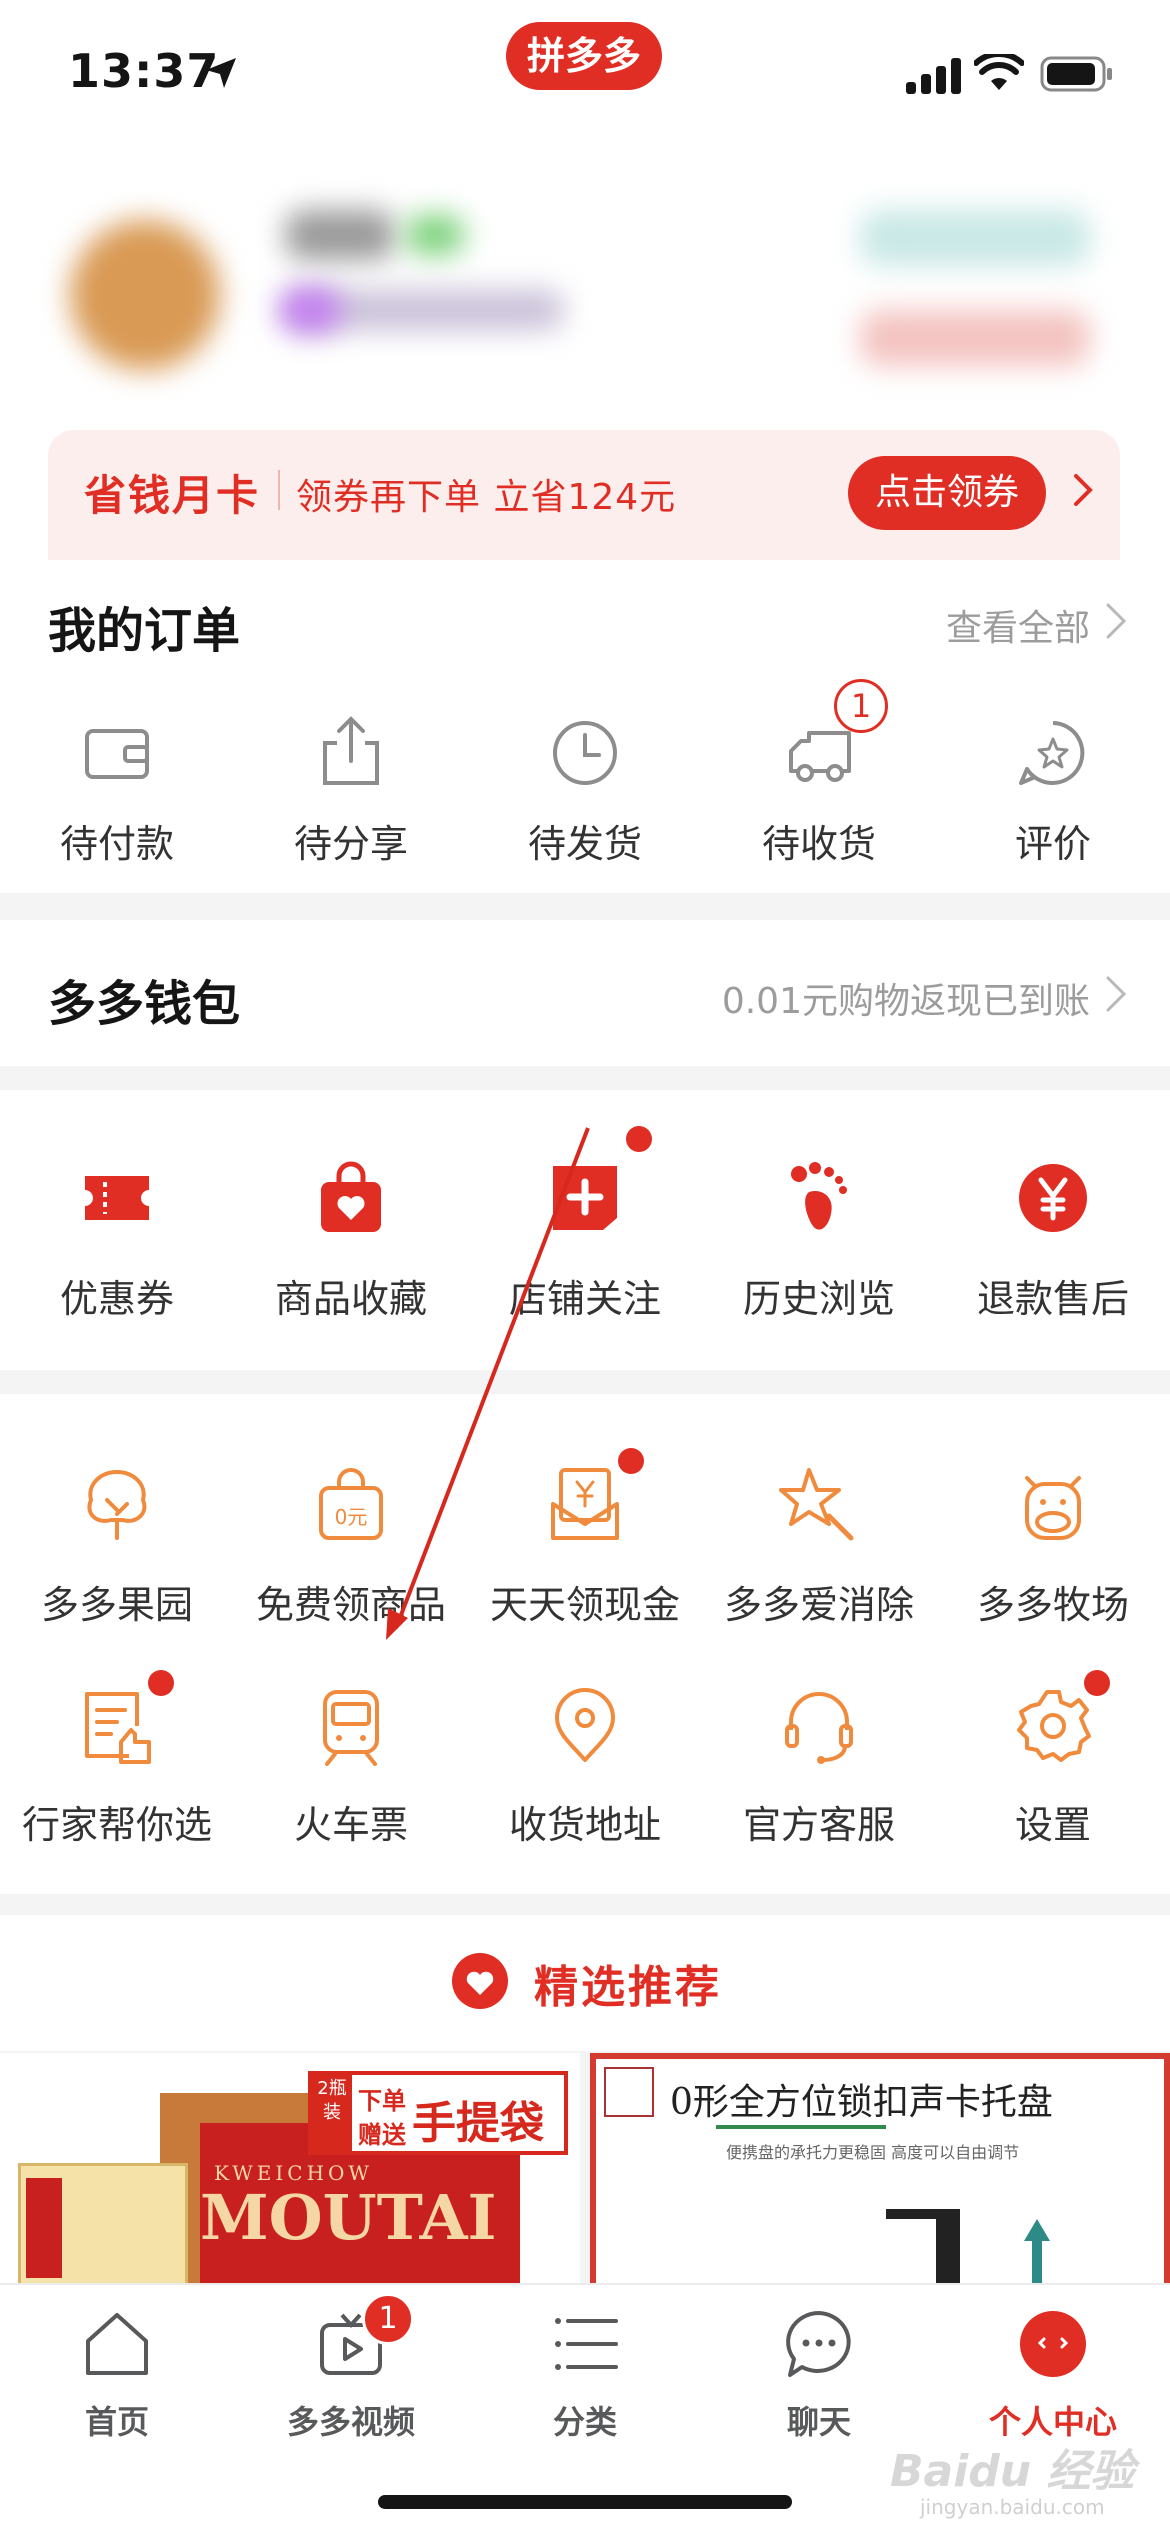 Image resolution: width=1170 pixels, height=2532 pixels. Describe the element at coordinates (1012, 2507) in the screenshot. I see `watermark-url: jingyan.baidu.com` at that location.